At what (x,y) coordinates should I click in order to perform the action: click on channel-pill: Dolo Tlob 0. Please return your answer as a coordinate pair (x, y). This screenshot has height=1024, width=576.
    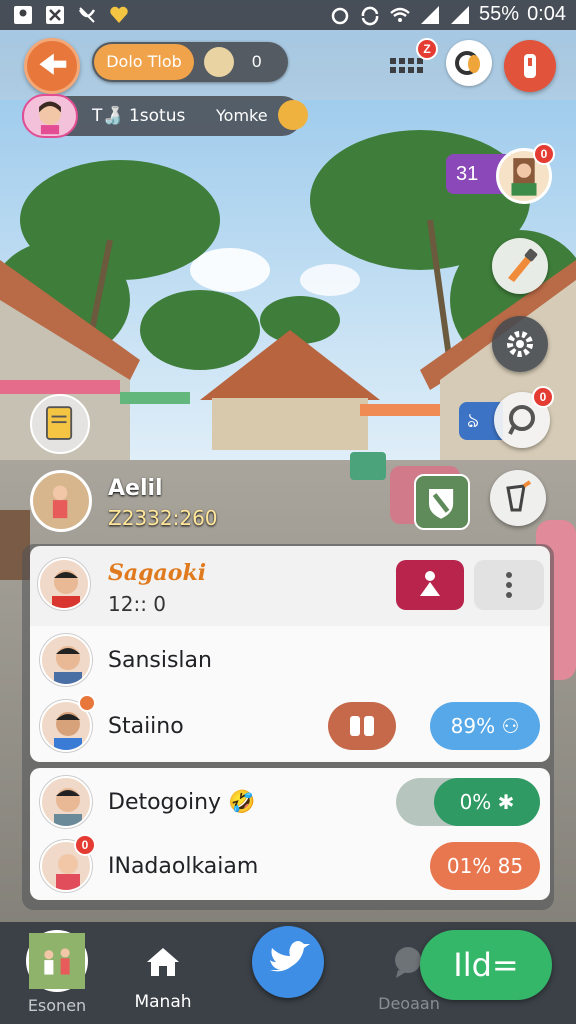
    Looking at the image, I should click on (190, 62).